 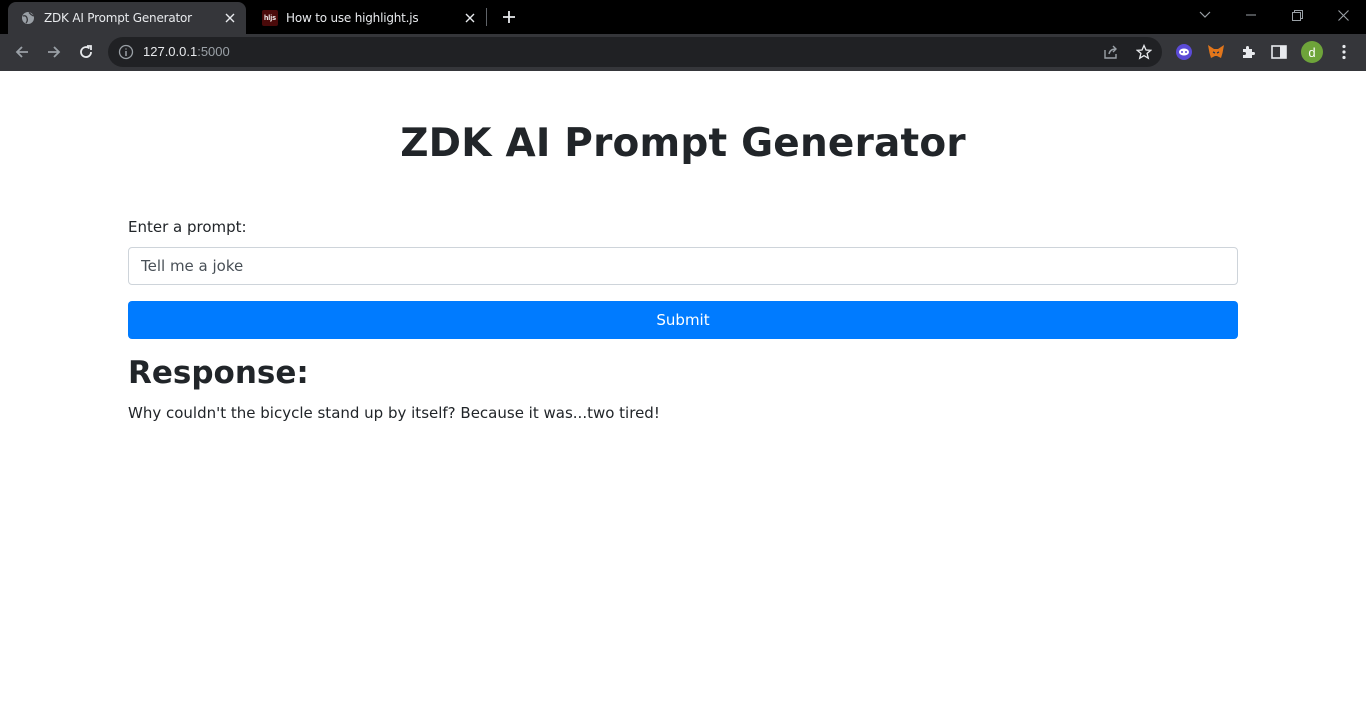 I want to click on share-icon, so click(x=1111, y=52).